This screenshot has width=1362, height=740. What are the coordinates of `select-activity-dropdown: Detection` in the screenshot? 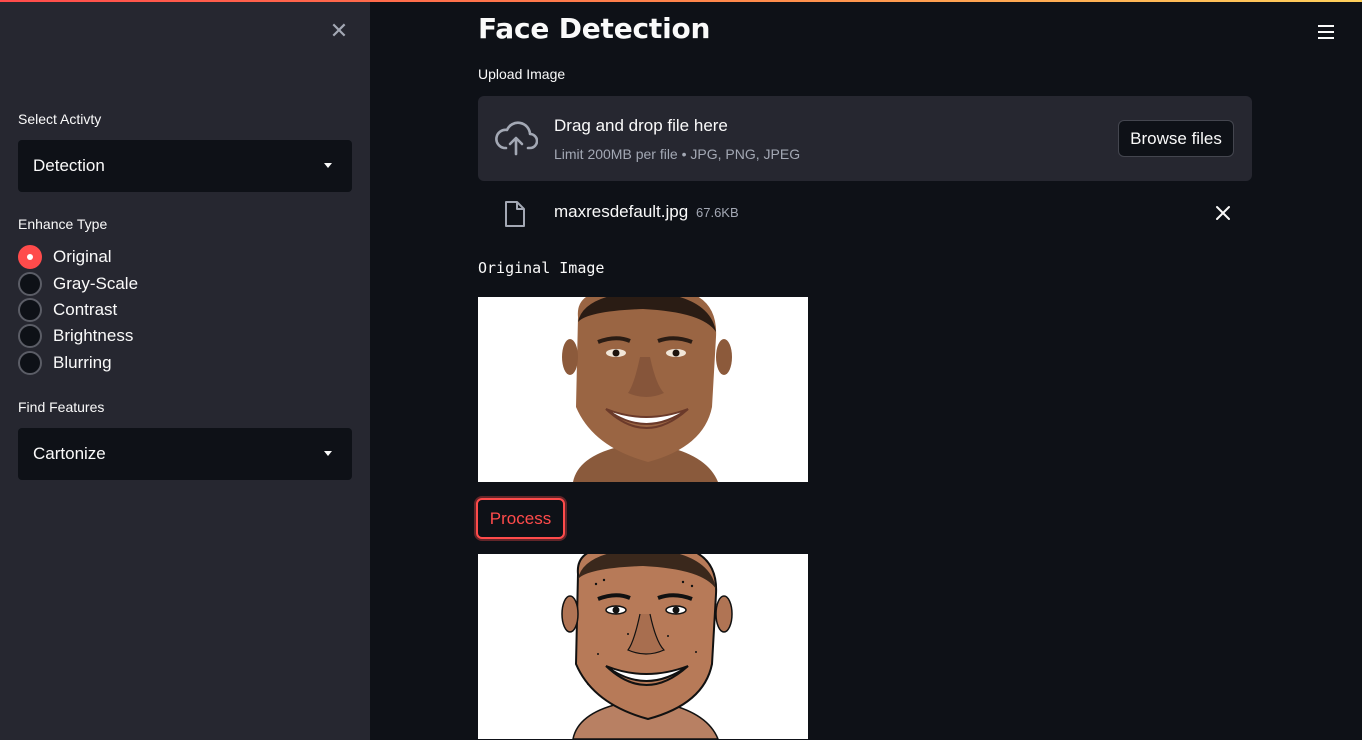 It's located at (185, 166).